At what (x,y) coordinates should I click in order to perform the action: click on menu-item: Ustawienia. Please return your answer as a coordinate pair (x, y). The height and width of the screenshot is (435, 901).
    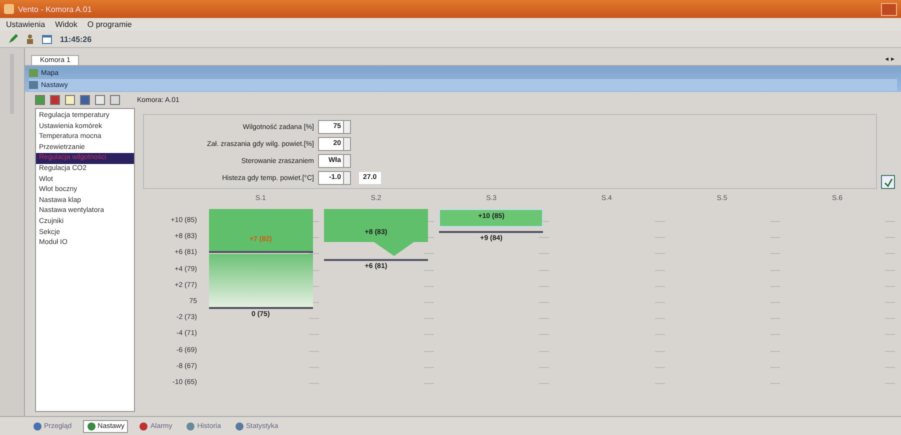
    Looking at the image, I should click on (26, 24).